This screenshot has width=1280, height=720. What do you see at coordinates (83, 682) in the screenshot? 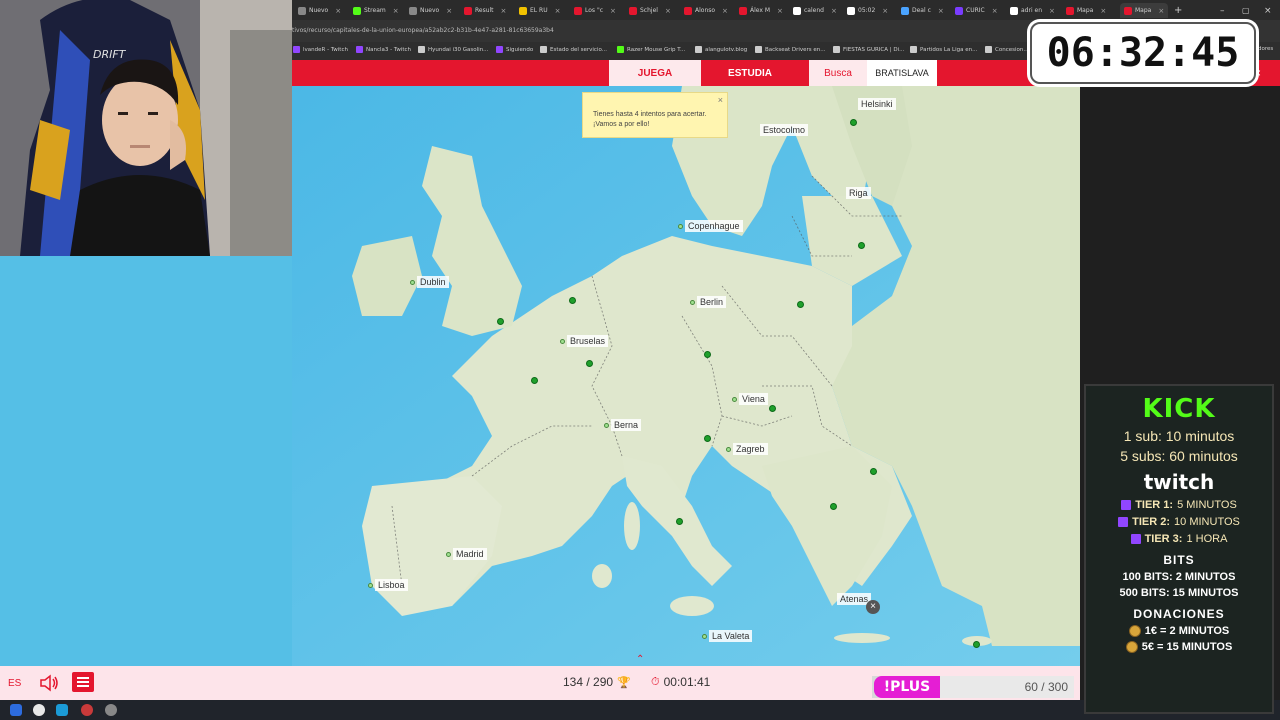
I see `comments-icon` at bounding box center [83, 682].